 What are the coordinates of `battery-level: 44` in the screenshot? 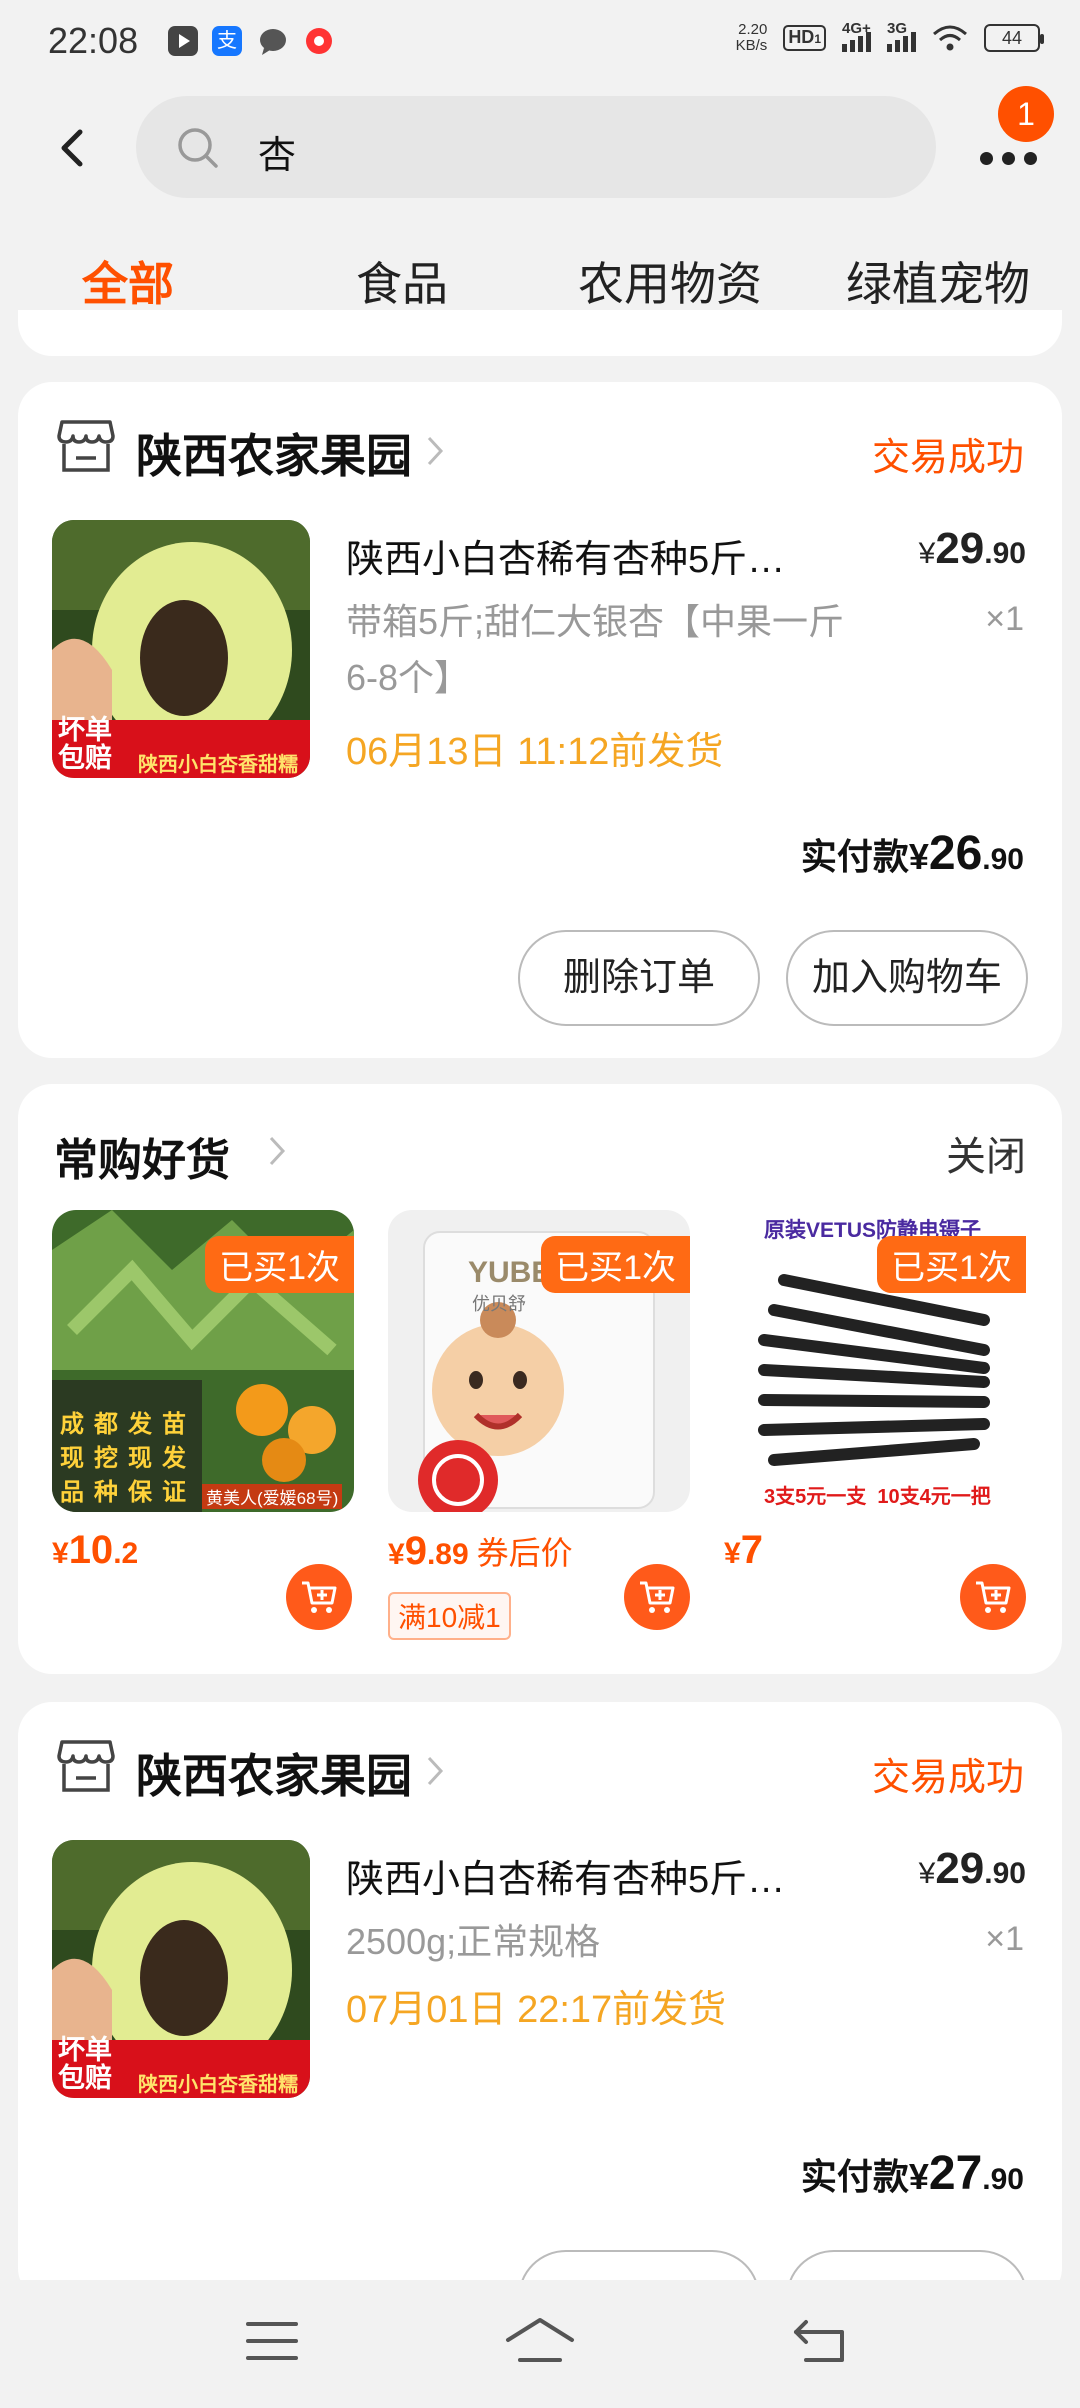 It's located at (1012, 38).